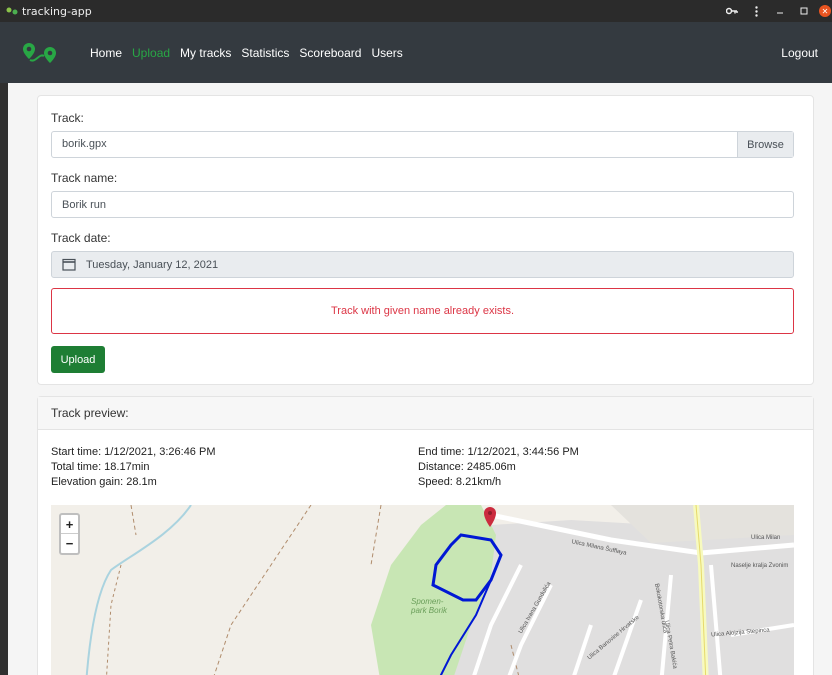  Describe the element at coordinates (425, 413) in the screenshot. I see `preview-header: Track preview:` at that location.